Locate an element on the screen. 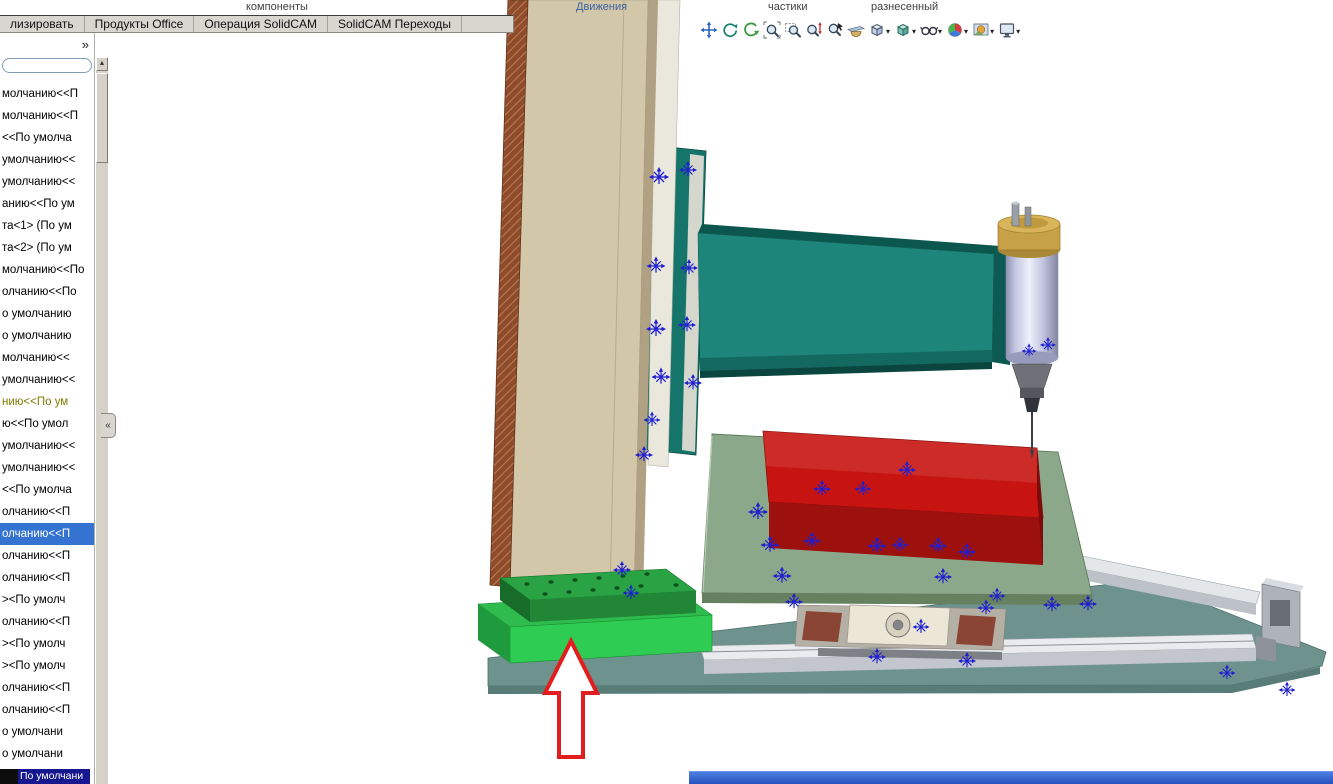  tree-item: та<1> (По ум is located at coordinates (47, 226).